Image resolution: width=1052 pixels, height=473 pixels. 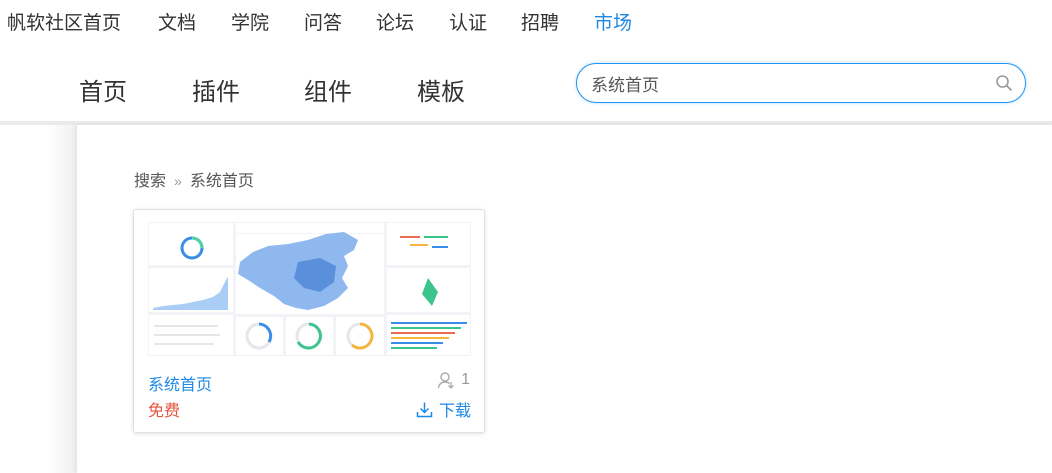 I want to click on market-nav-components: 组件, so click(x=328, y=89).